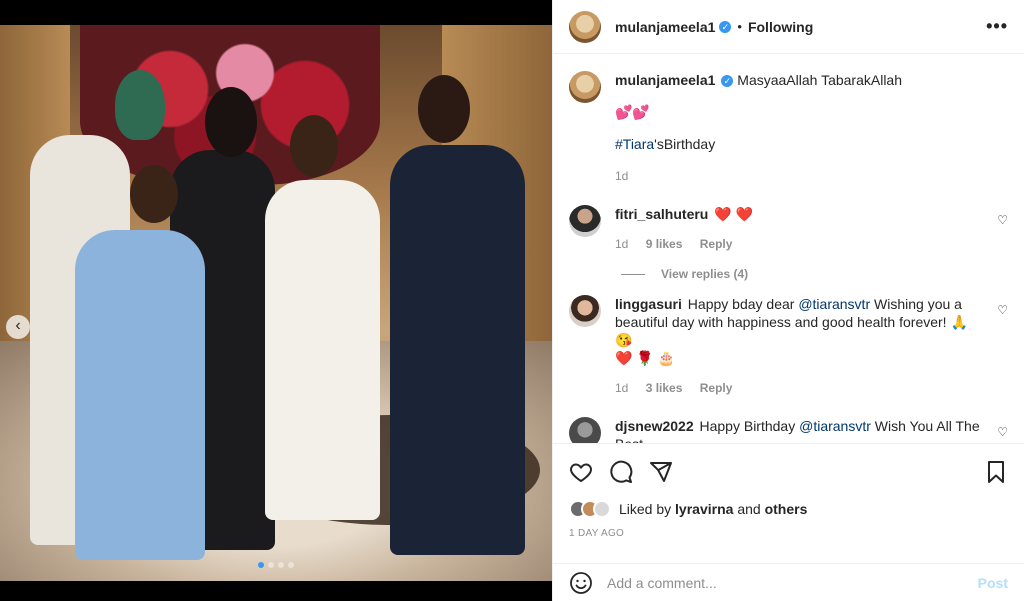  What do you see at coordinates (664, 388) in the screenshot?
I see `comment-likes-button: 3 likes` at bounding box center [664, 388].